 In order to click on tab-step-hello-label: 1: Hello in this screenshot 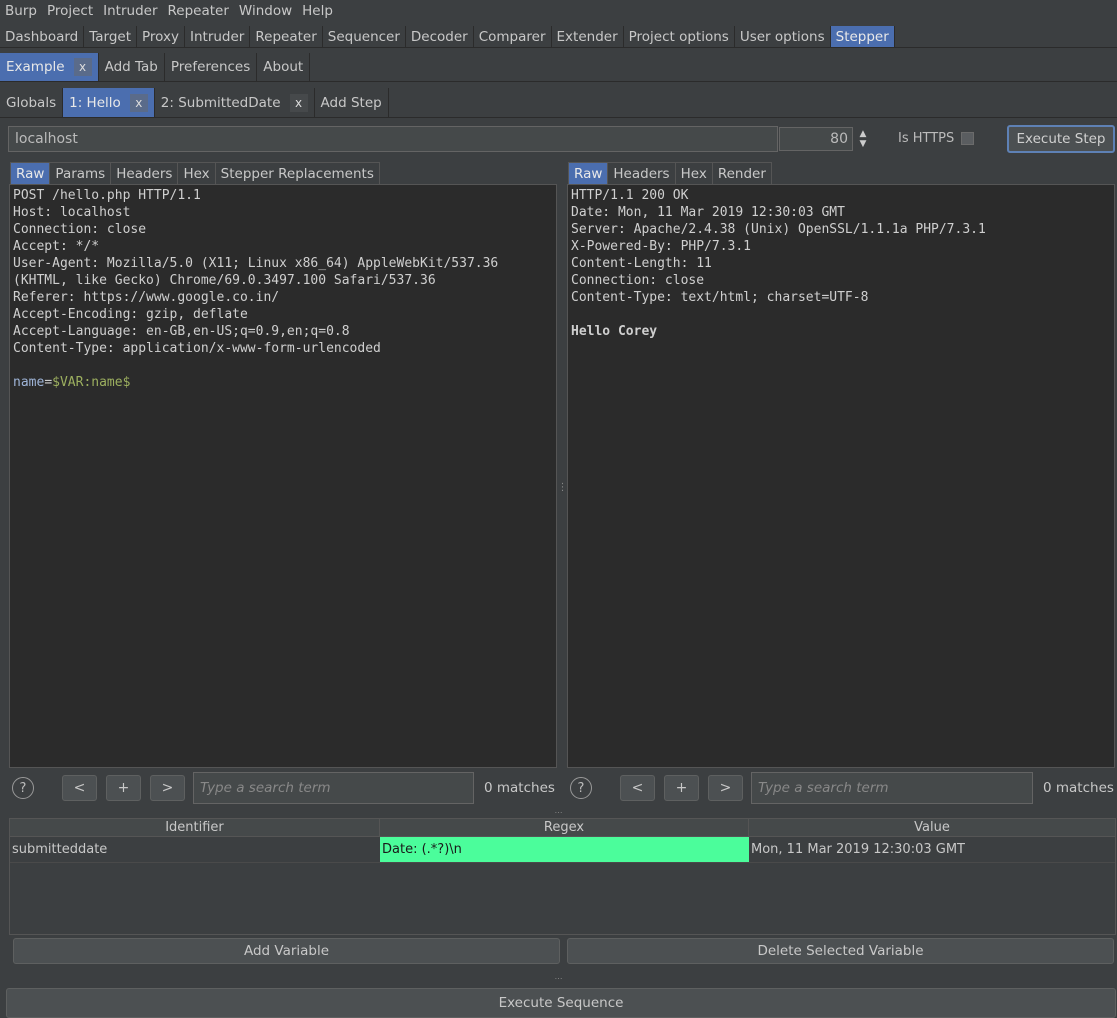, I will do `click(95, 102)`.